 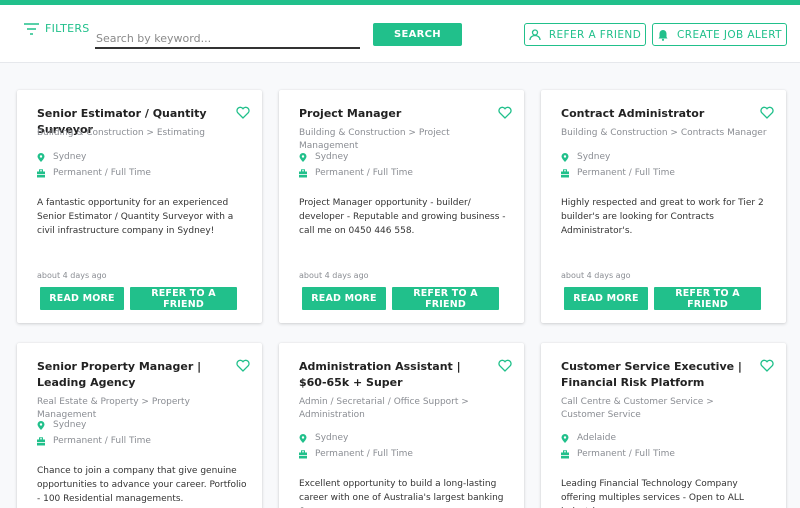 I want to click on job-category: Building & Construction > Estimating, so click(x=121, y=133).